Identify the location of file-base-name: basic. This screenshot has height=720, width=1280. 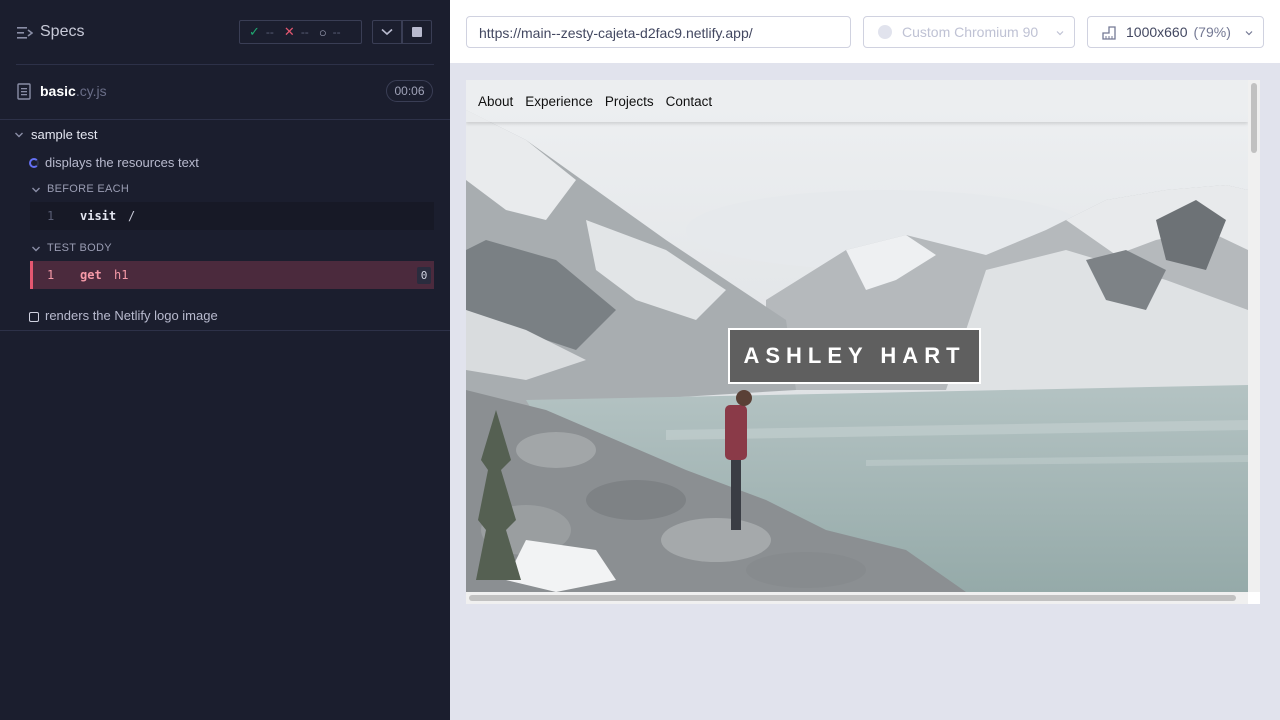
(58, 91).